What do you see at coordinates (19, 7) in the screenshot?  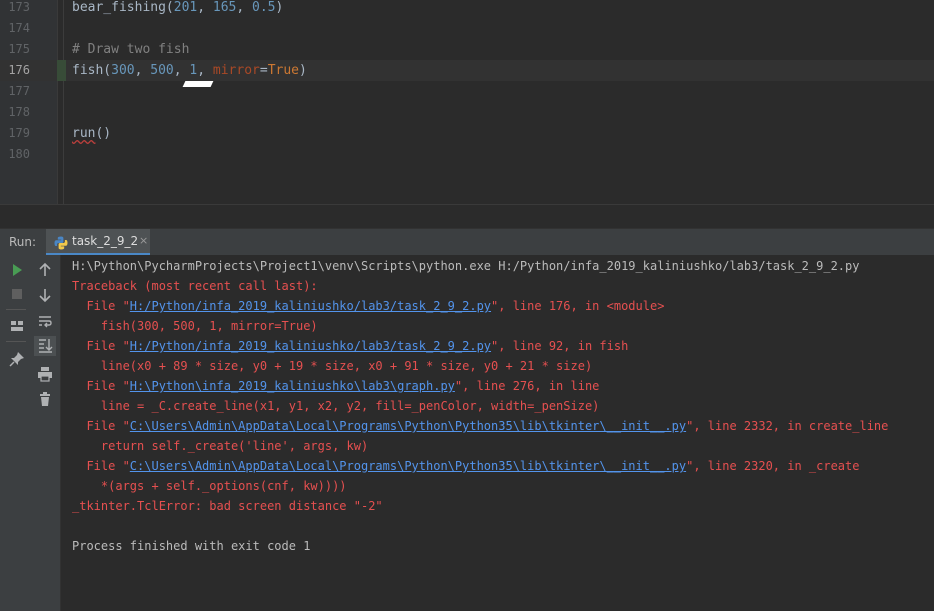 I see `line-number: 173` at bounding box center [19, 7].